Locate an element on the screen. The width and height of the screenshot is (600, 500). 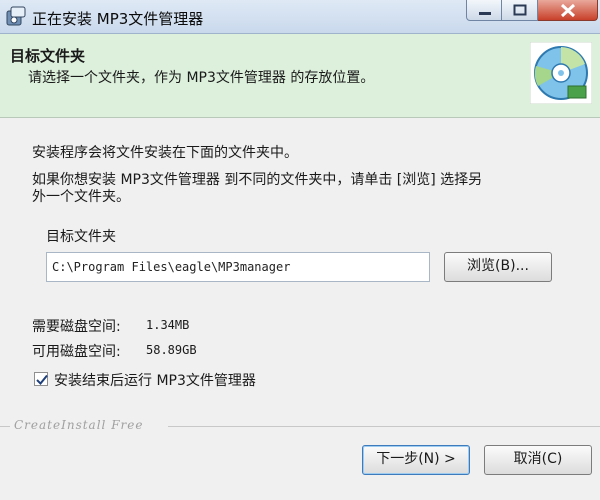
cd-disc-icon is located at coordinates (561, 73).